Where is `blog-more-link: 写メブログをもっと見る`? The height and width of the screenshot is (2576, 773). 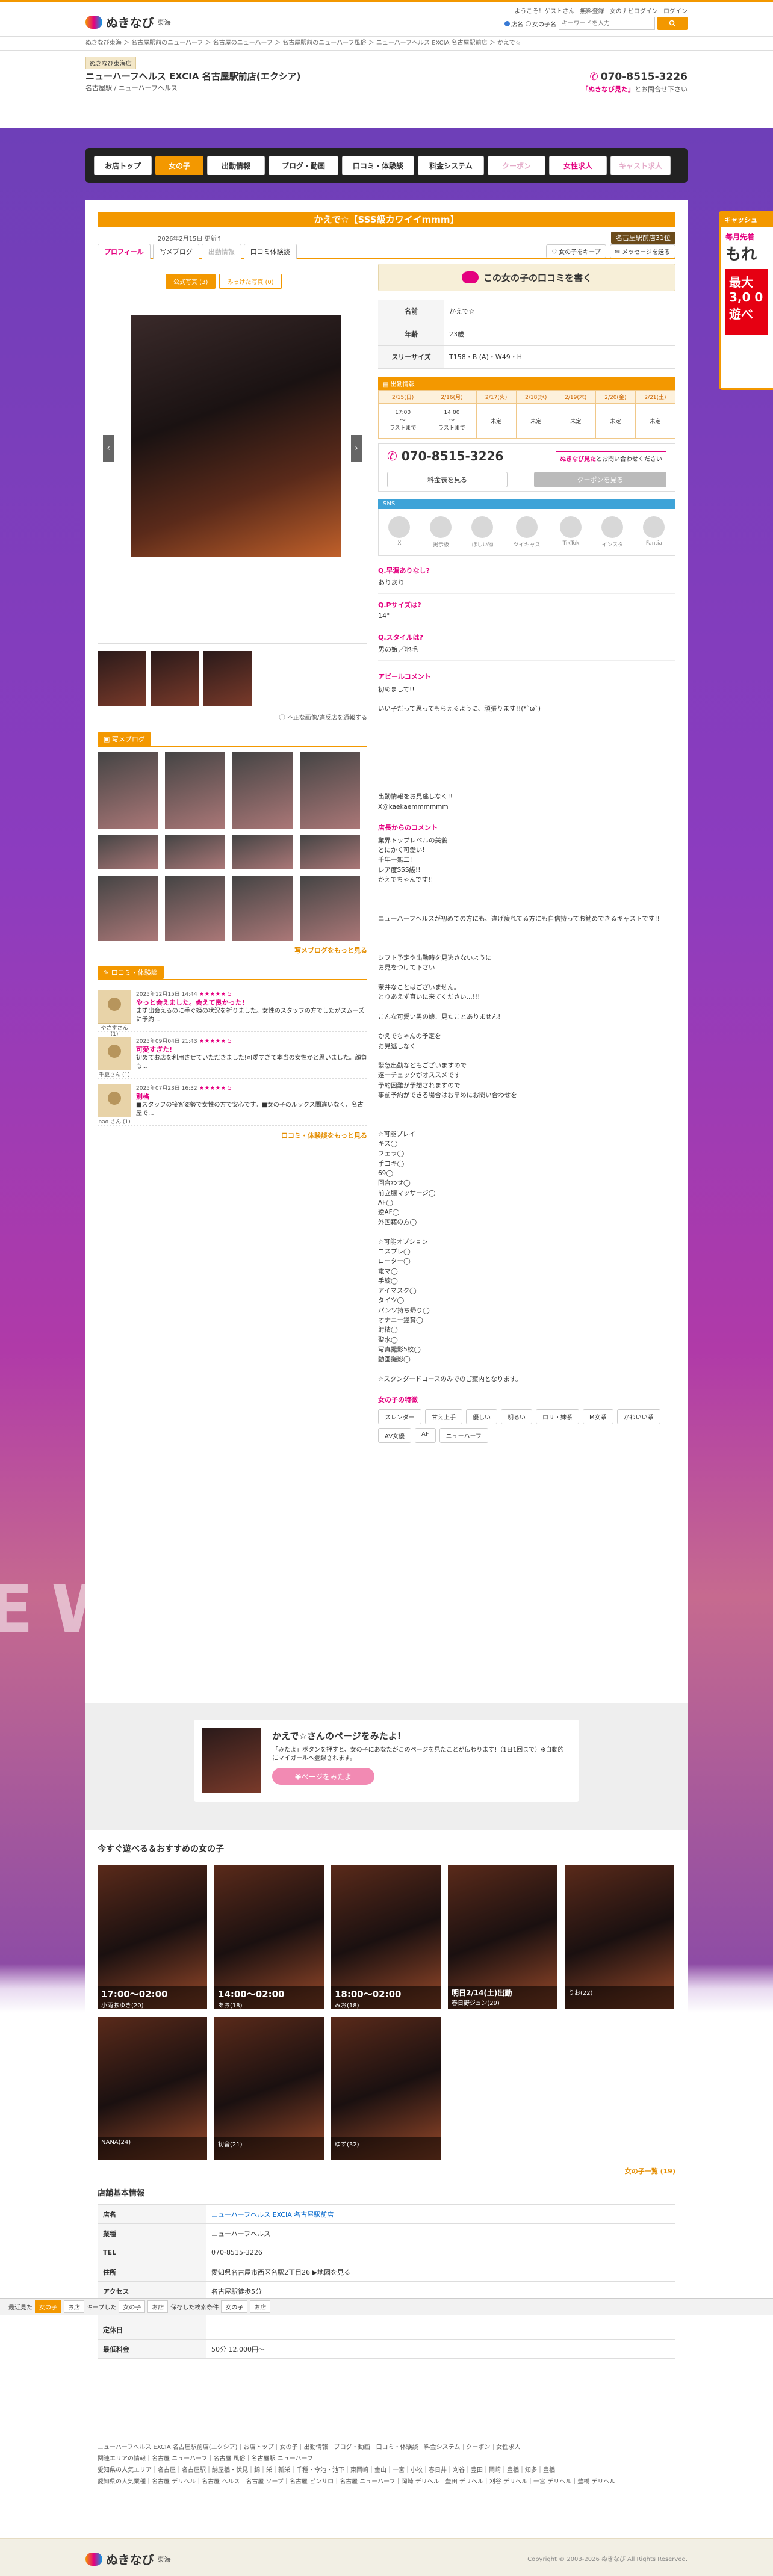 blog-more-link: 写メブログをもっと見る is located at coordinates (232, 950).